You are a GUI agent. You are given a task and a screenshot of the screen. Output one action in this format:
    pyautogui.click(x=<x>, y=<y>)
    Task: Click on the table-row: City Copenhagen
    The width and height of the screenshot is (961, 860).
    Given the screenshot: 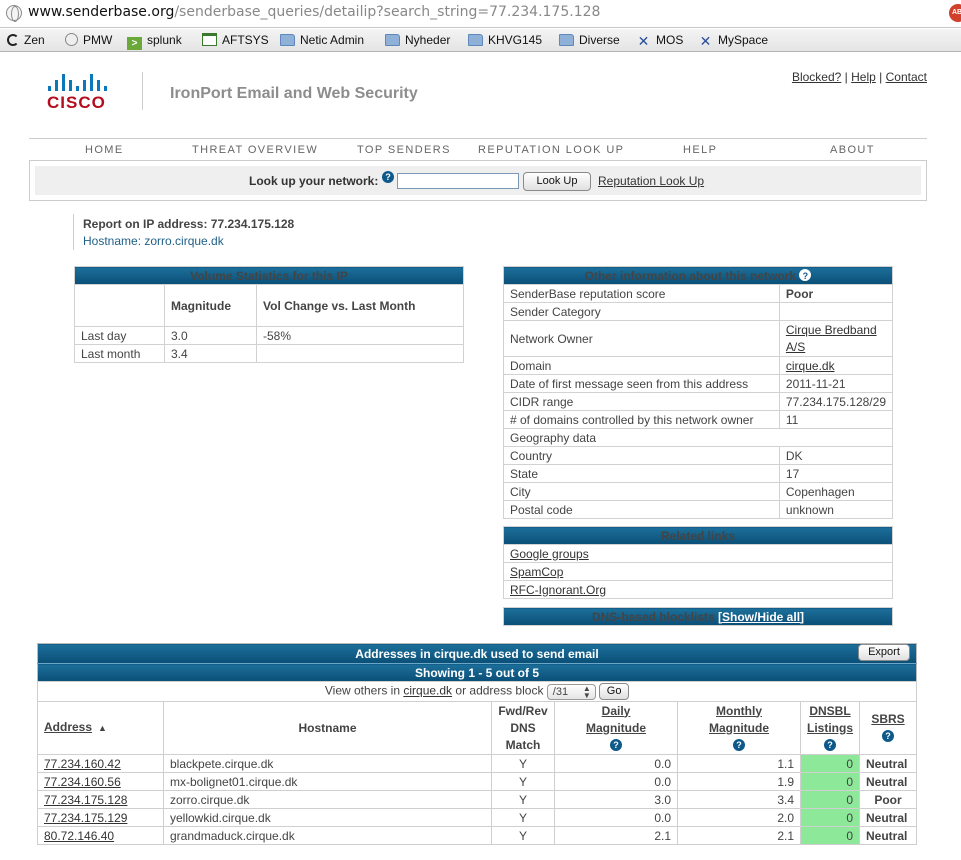 What is the action you would take?
    pyautogui.click(x=698, y=491)
    